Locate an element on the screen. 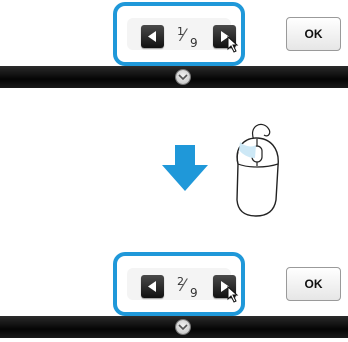 Image resolution: width=348 pixels, height=342 pixels. page-navigator: 1 ⁄ 9 is located at coordinates (183, 35).